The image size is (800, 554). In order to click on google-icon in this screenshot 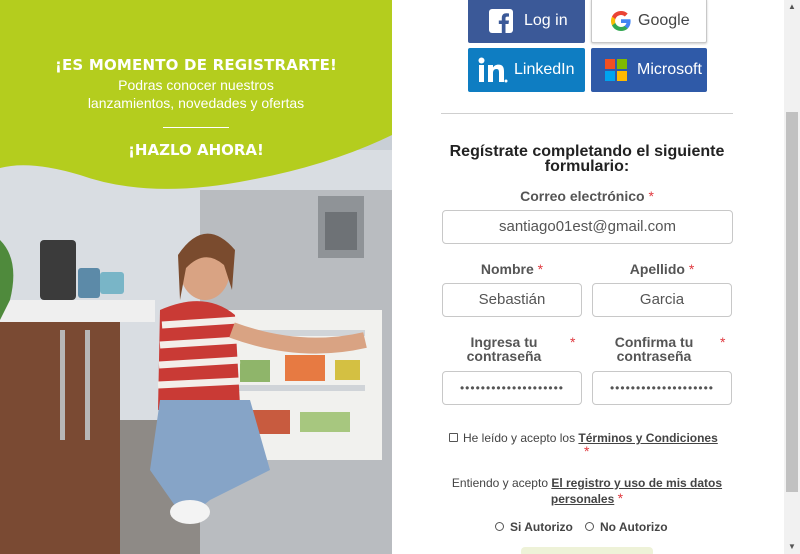, I will do `click(621, 21)`.